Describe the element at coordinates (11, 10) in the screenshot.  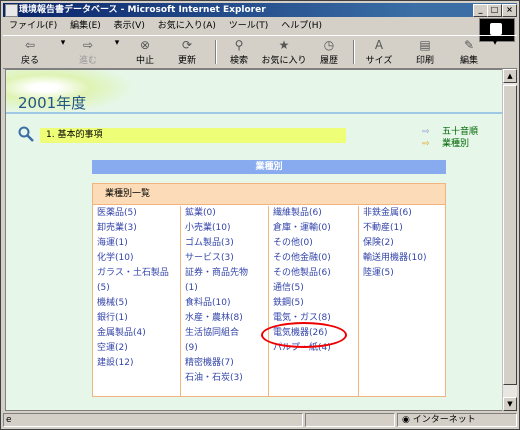
I see `ie-icon` at that location.